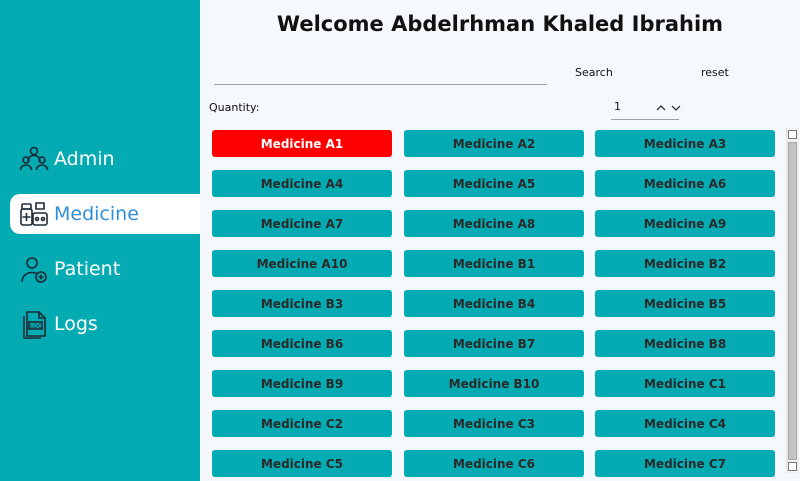  Describe the element at coordinates (792, 466) in the screenshot. I see `scroll-down-arrow` at that location.